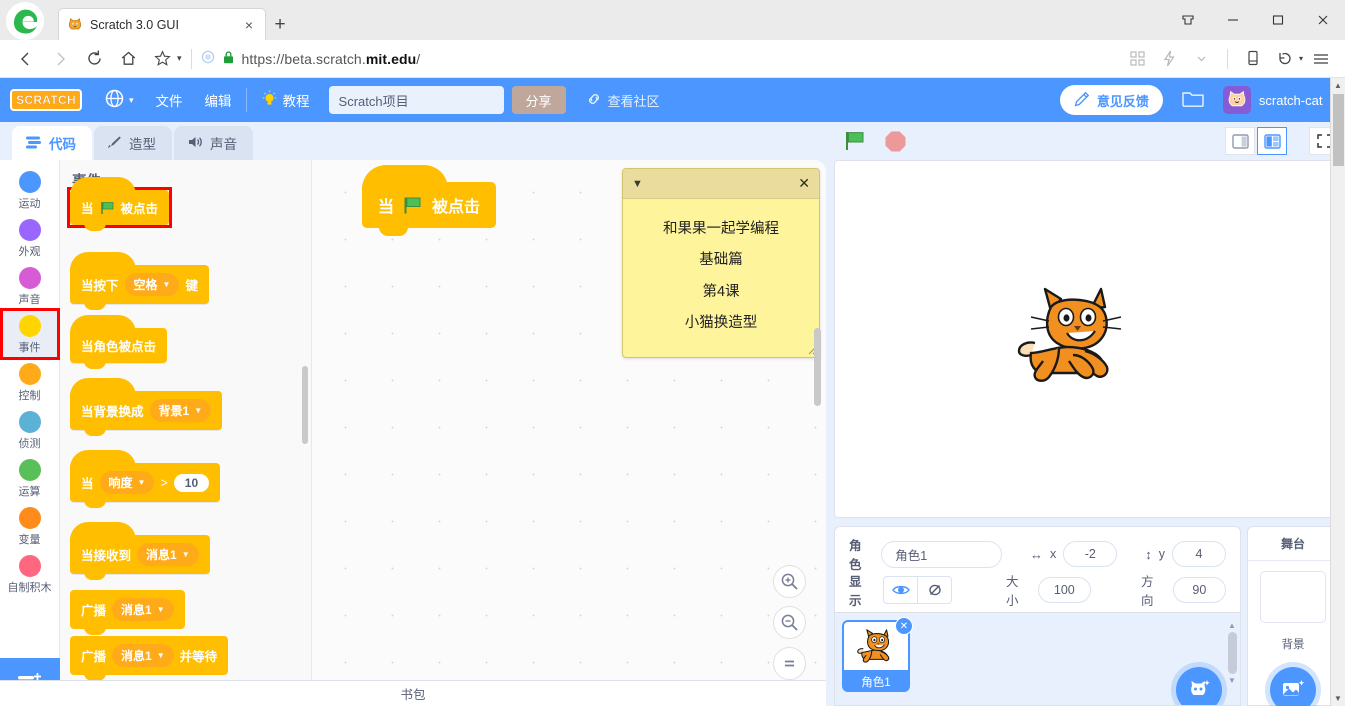 This screenshot has height=706, width=1345. I want to click on palette-block-when-key-pressed: 当按下 空格 ▼ 键, so click(139, 281).